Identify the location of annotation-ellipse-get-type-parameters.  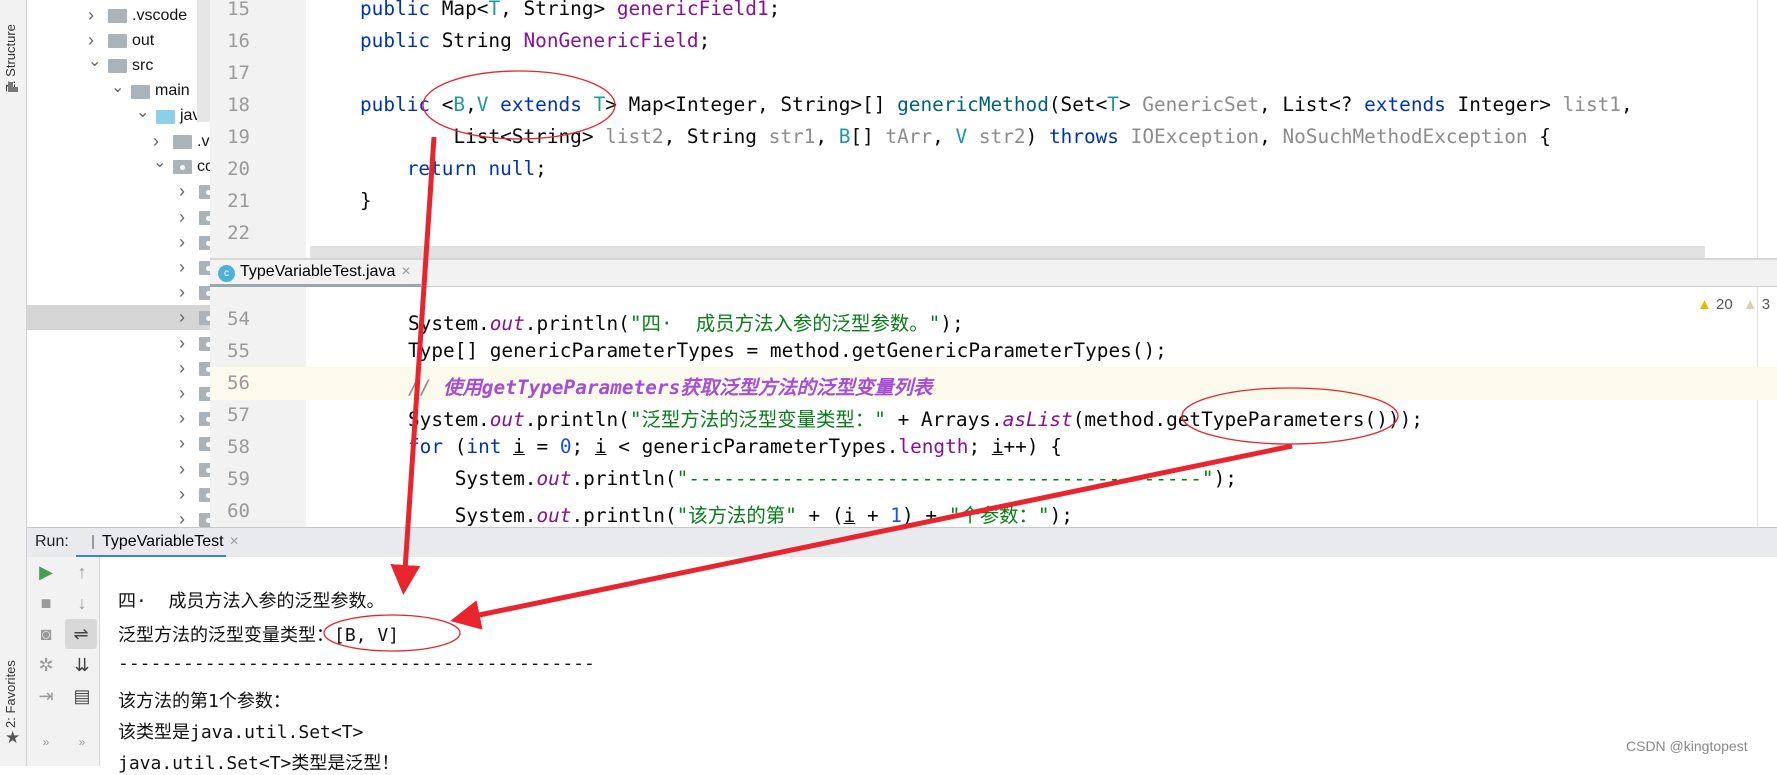
(1290, 416).